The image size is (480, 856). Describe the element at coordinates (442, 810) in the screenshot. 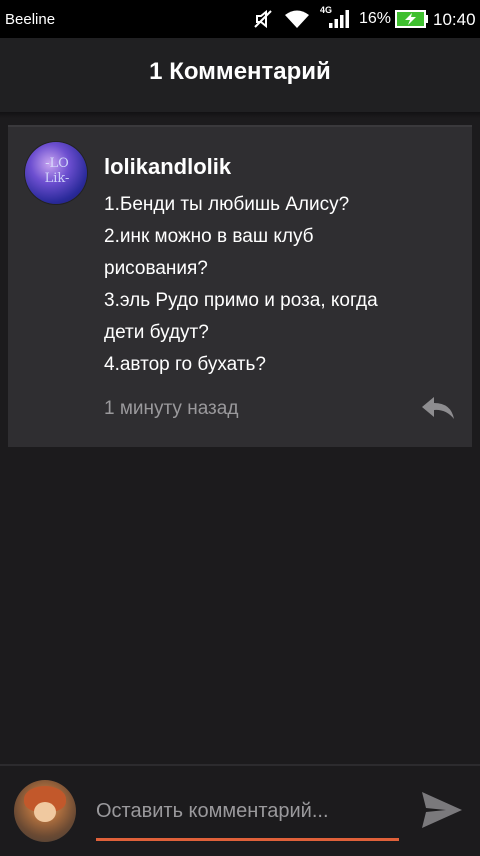

I see `send-icon` at that location.